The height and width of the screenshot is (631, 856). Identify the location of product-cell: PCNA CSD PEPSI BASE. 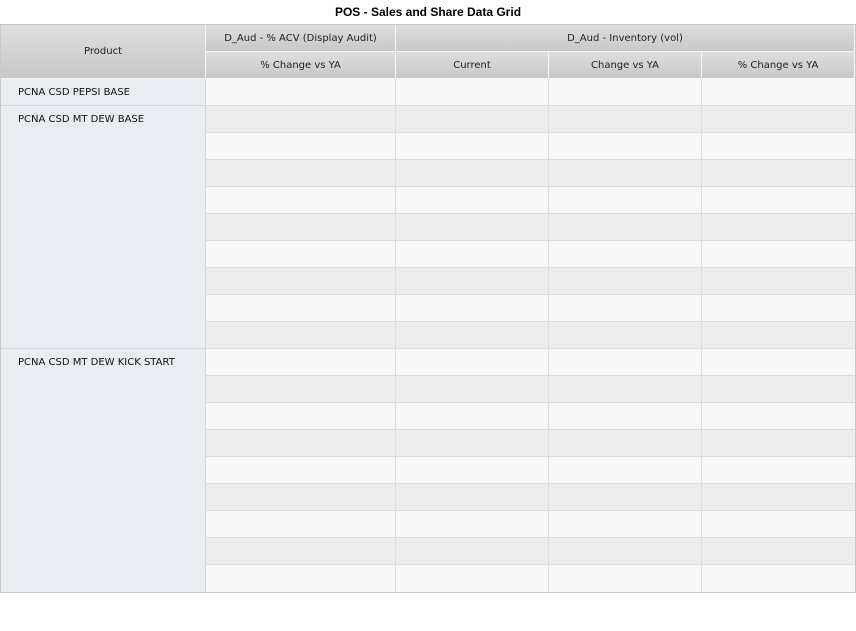
(103, 92).